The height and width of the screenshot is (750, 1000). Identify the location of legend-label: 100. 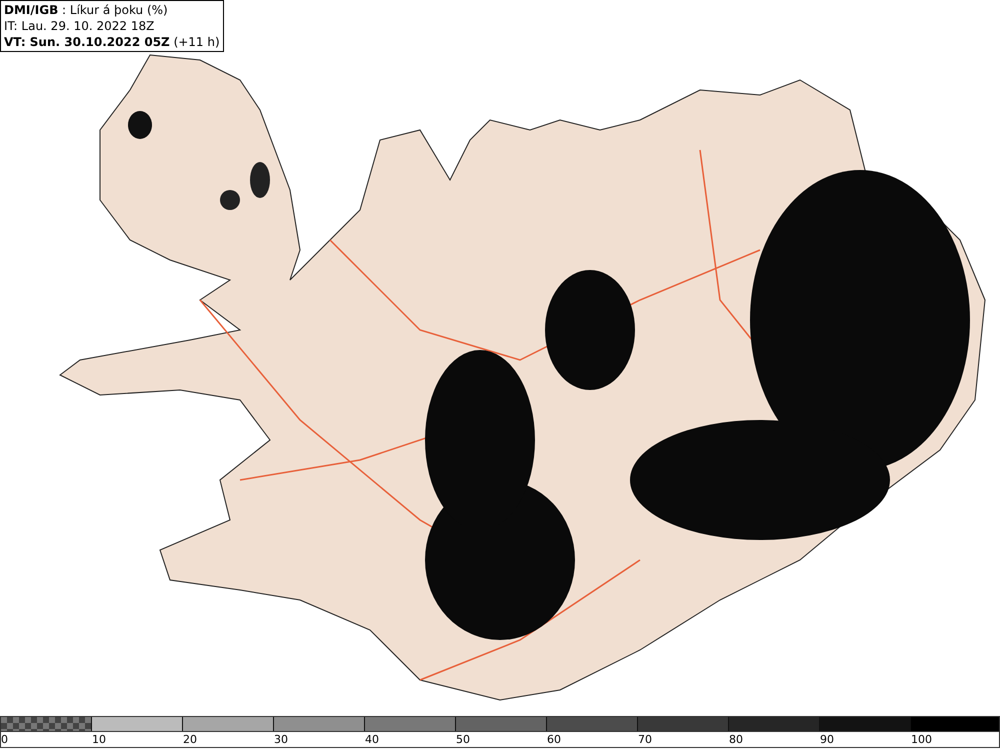
(922, 739).